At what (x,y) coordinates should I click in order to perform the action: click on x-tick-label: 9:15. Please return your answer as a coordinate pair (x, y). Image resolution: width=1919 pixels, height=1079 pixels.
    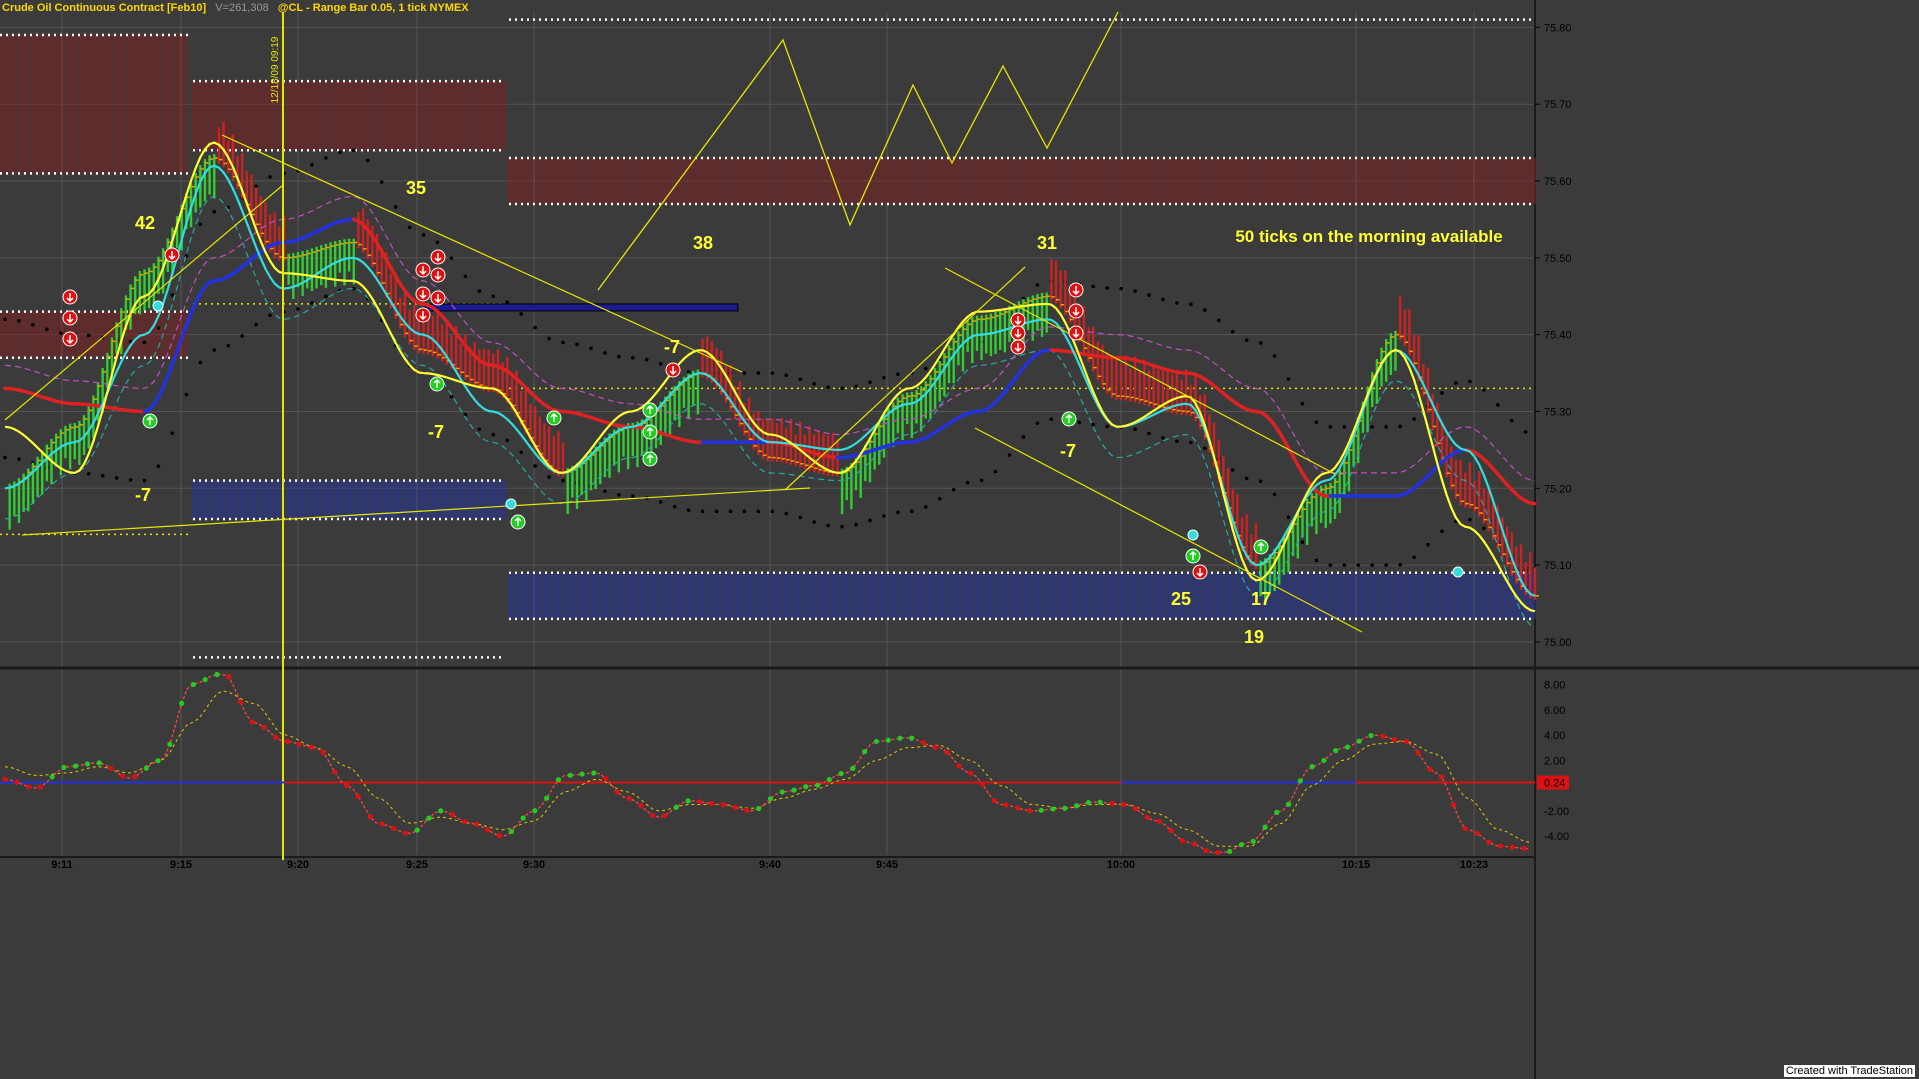
    Looking at the image, I should click on (181, 865).